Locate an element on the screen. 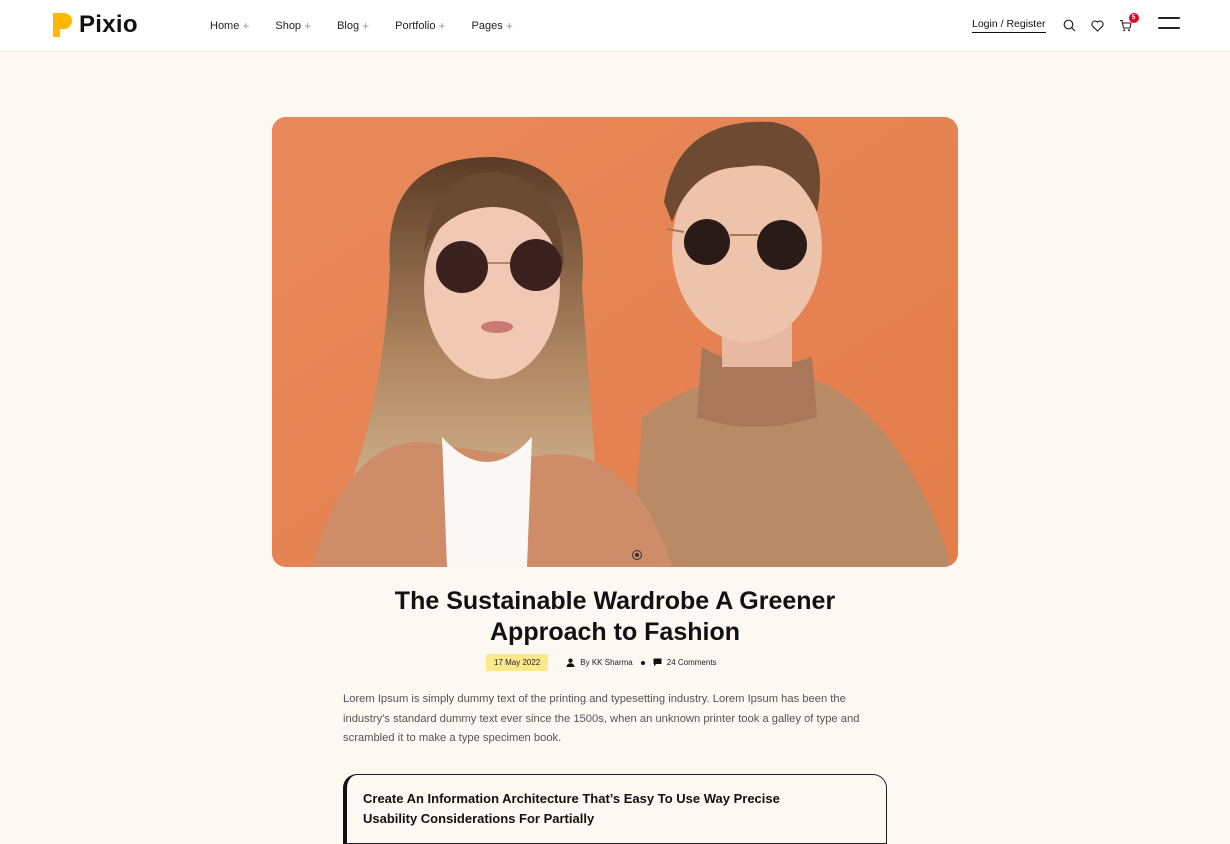 The image size is (1230, 844). slider-indicator is located at coordinates (637, 555).